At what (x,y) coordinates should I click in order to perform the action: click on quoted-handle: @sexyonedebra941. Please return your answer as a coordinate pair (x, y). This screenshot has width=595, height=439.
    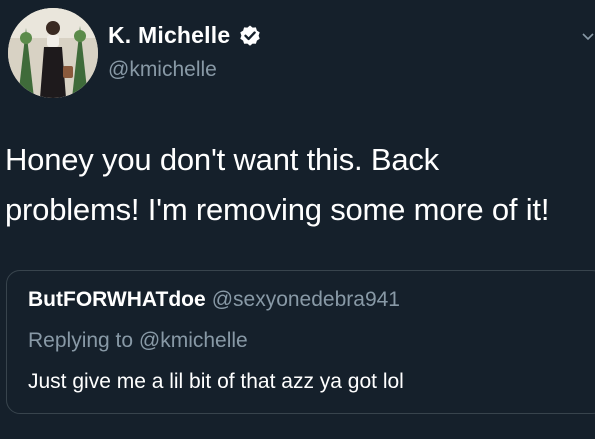
    Looking at the image, I should click on (305, 299).